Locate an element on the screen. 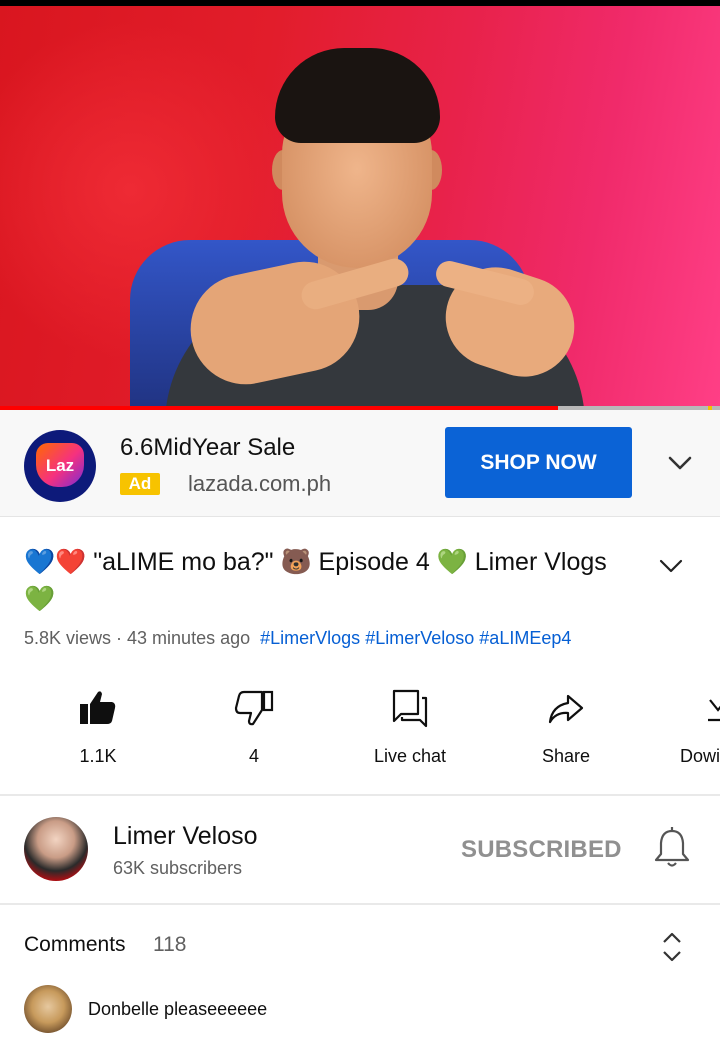 The image size is (720, 1040). download-button: Dowi is located at coordinates (690, 733).